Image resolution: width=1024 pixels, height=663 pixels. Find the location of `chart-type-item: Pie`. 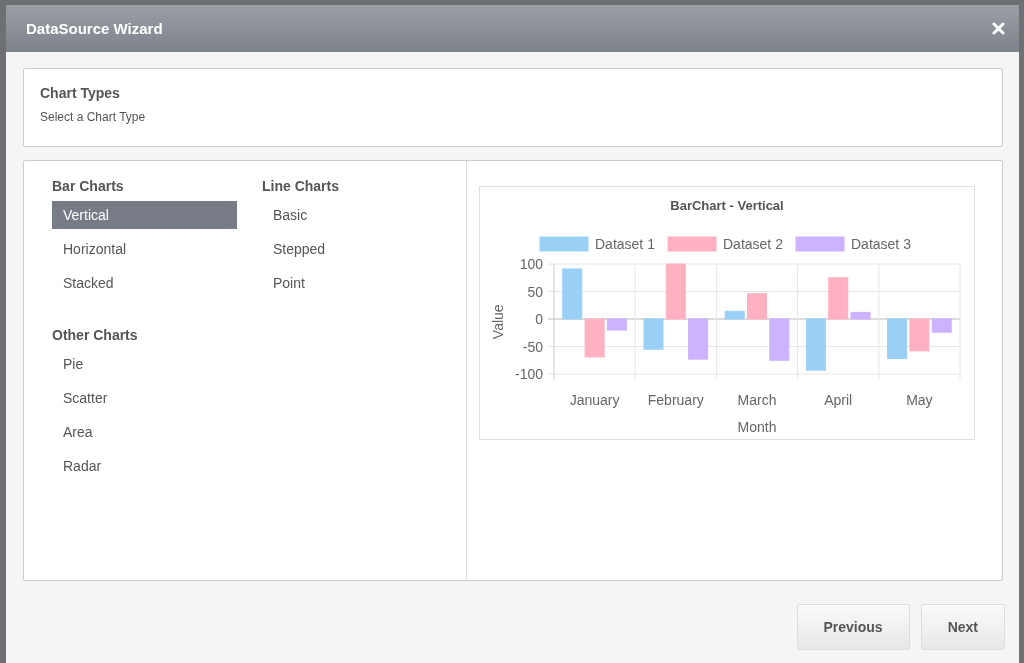

chart-type-item: Pie is located at coordinates (144, 364).